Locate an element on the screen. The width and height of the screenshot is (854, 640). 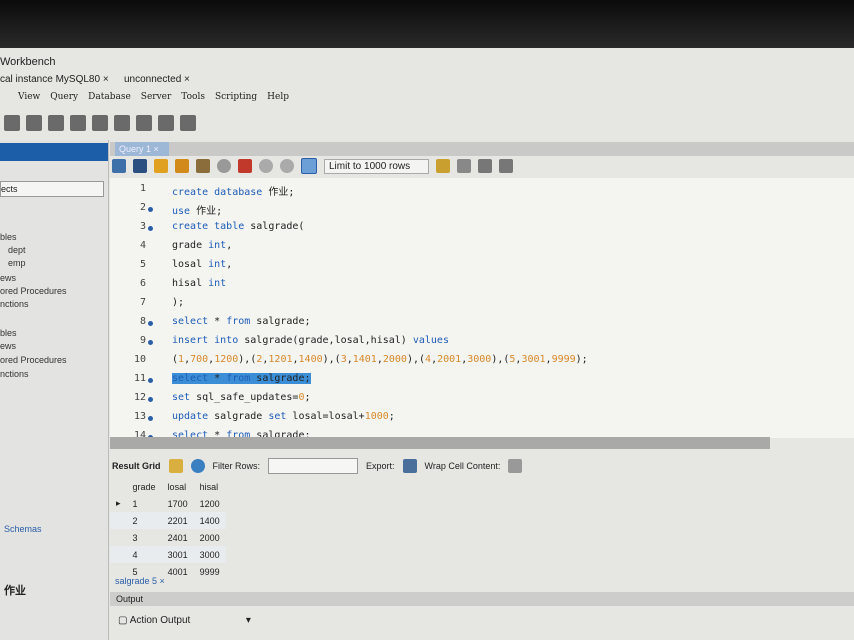
execute-current-icon is located at coordinates (182, 166).